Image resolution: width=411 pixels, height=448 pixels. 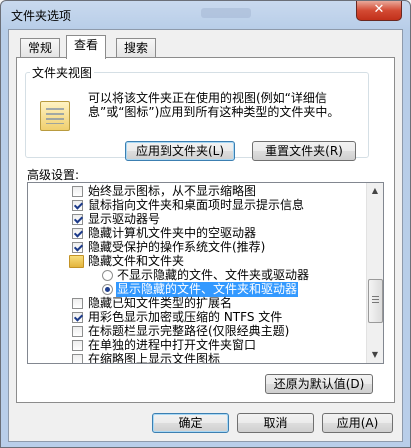 I want to click on close-button: ✕, so click(x=379, y=11).